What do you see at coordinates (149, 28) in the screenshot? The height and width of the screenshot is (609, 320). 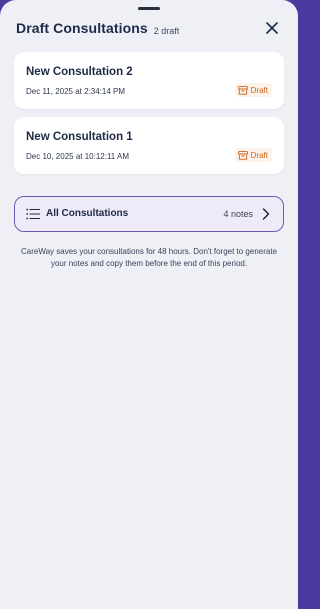 I see `sheet-header: Draft Consultations 2 draft` at bounding box center [149, 28].